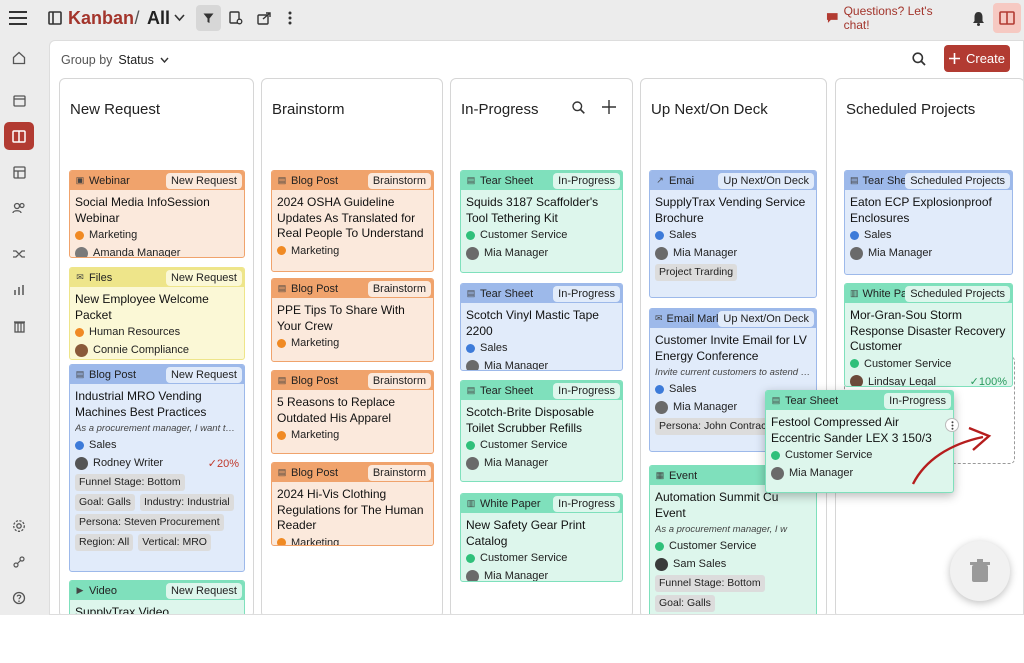  I want to click on help-icon, so click(19, 598).